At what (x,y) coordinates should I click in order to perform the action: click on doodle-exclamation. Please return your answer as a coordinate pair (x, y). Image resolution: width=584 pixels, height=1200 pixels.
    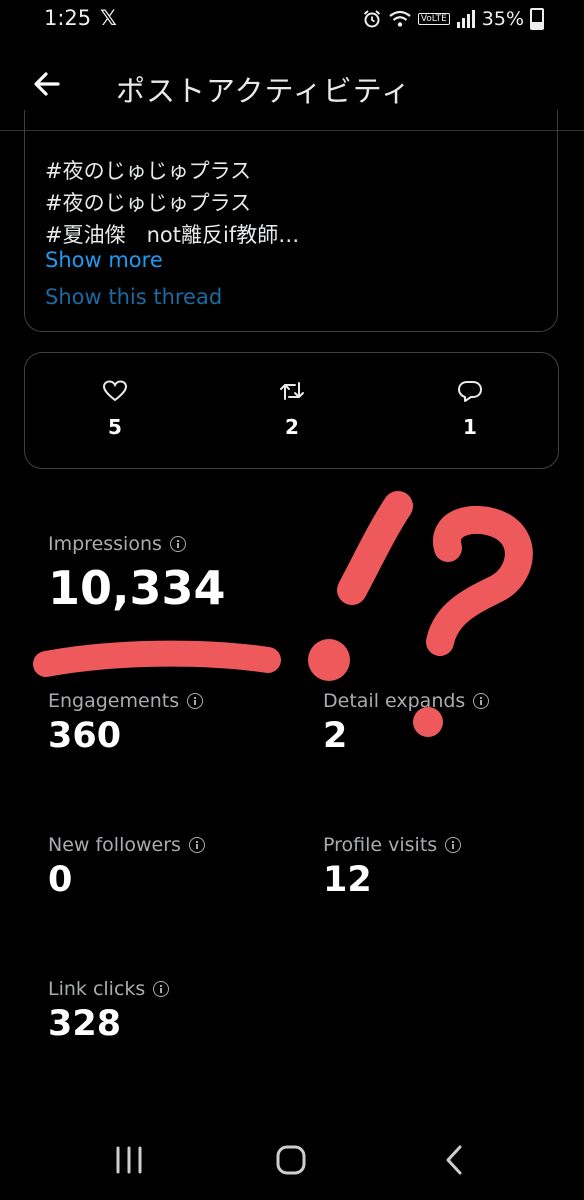
    Looking at the image, I should click on (375, 548).